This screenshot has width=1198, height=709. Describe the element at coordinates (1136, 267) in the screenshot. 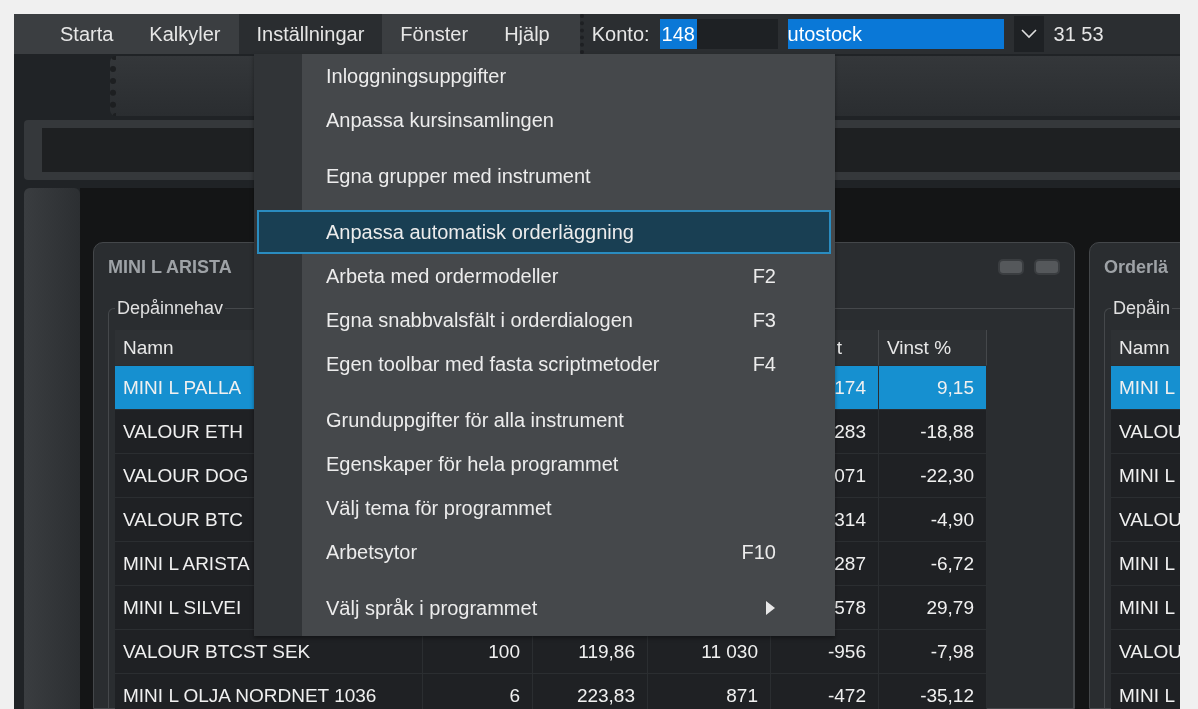

I see `window-title: Orderlä` at that location.